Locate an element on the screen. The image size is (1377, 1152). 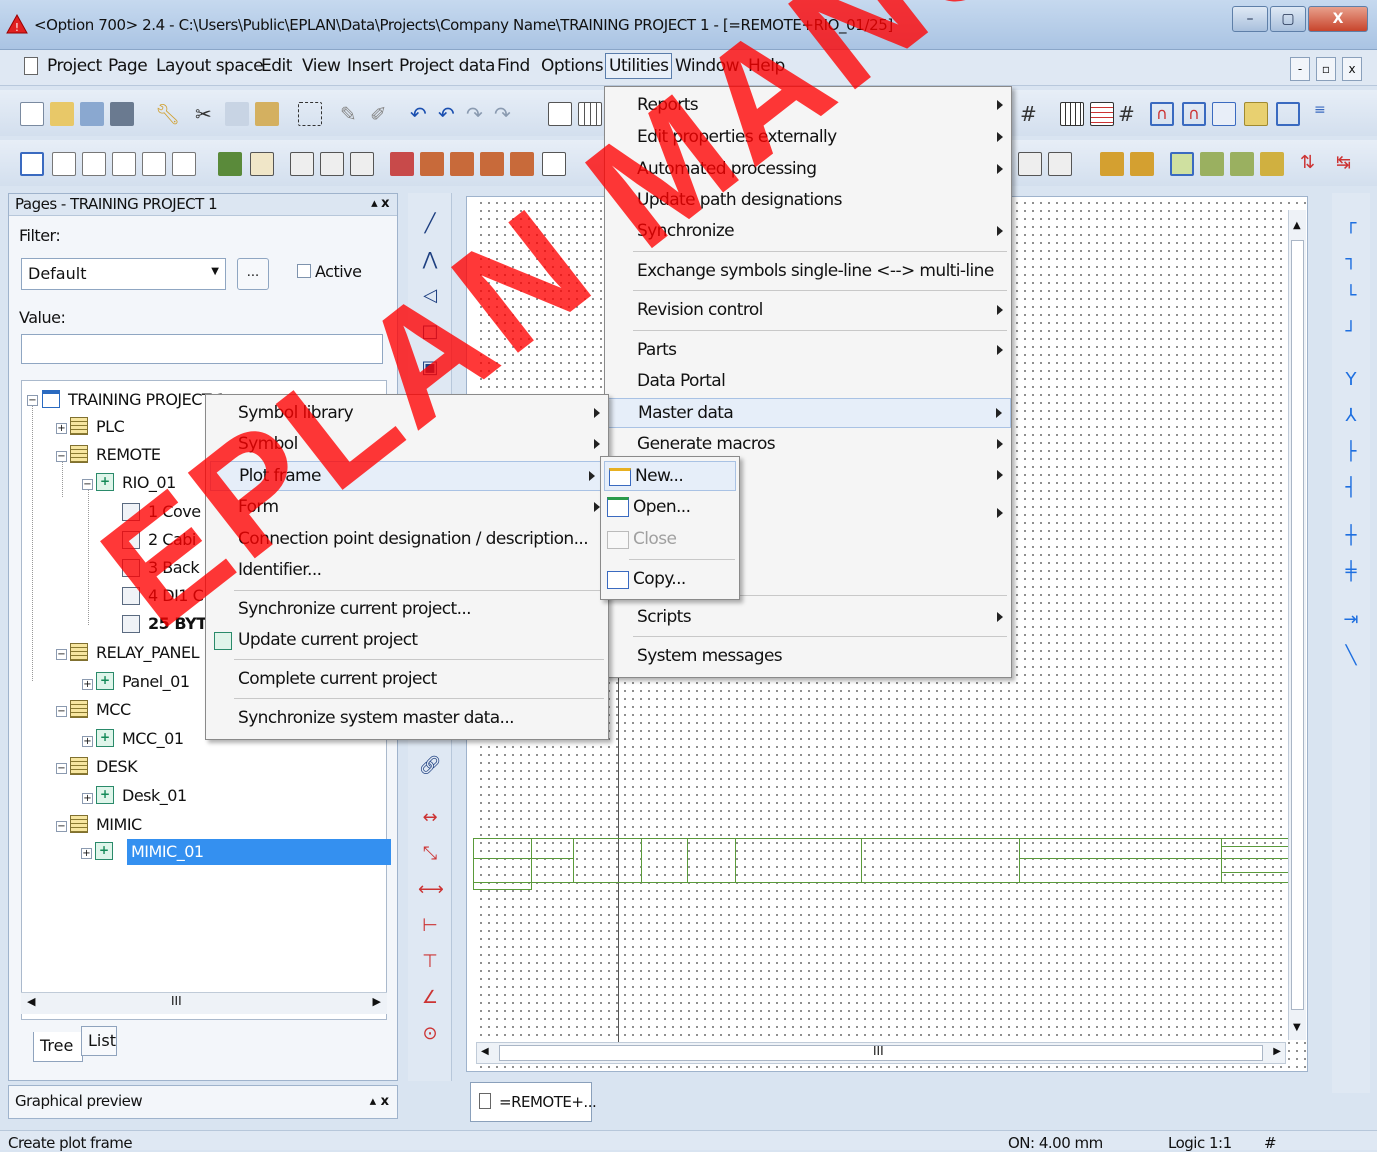
menu-project: Project is located at coordinates (74, 66).